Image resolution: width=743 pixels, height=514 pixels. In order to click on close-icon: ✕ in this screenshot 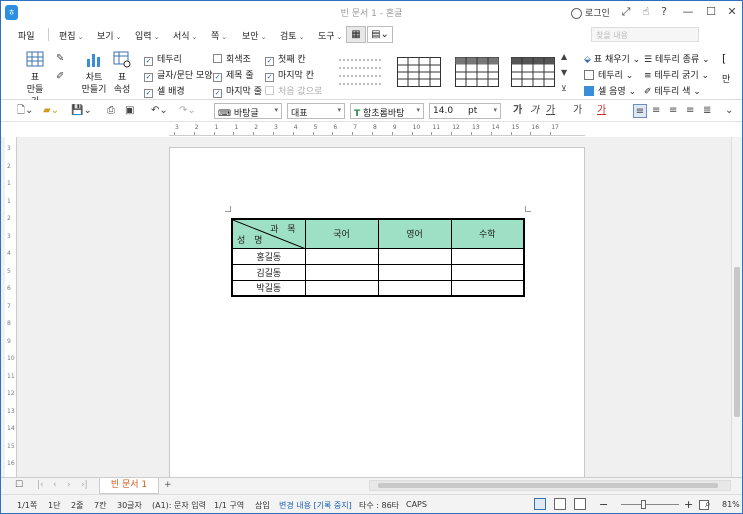, I will do `click(732, 12)`.